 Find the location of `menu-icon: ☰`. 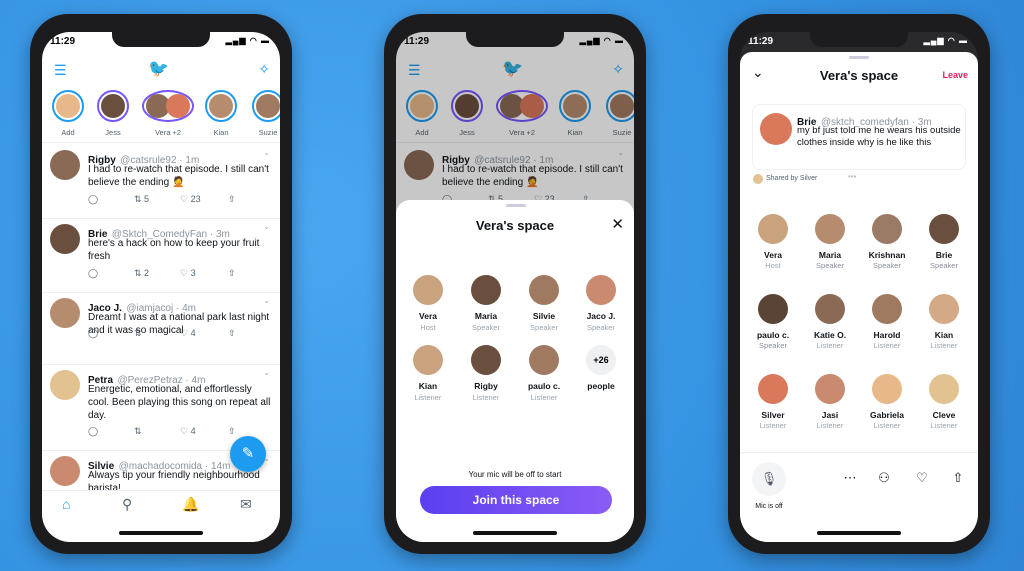

menu-icon: ☰ is located at coordinates (60, 70).